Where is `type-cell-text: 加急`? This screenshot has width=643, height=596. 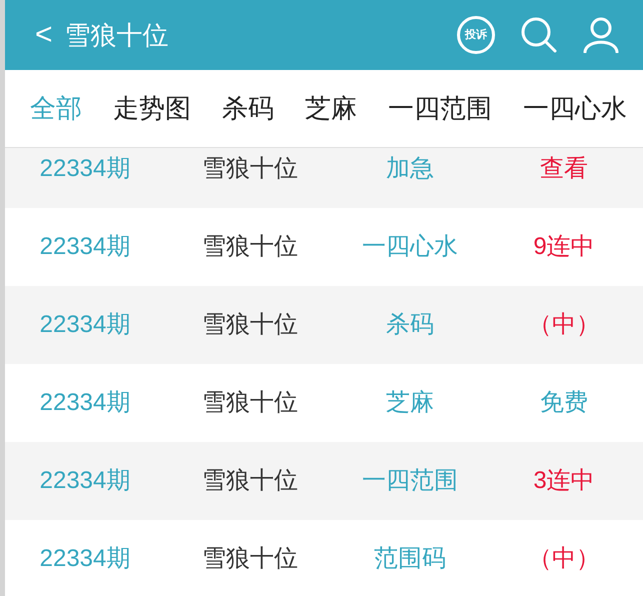
type-cell-text: 加急 is located at coordinates (410, 169).